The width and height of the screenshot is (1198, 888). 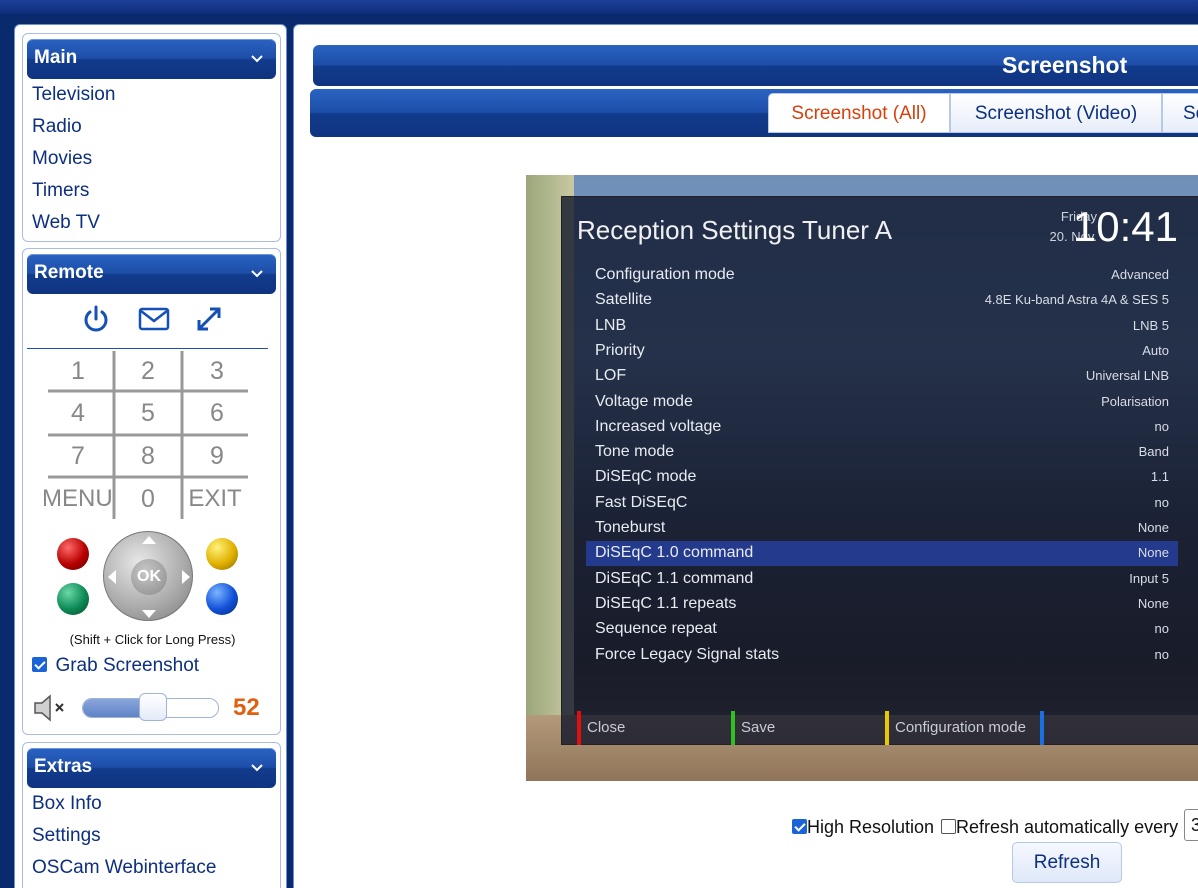 What do you see at coordinates (620, 350) in the screenshot?
I see `osd-setting-label: Priority` at bounding box center [620, 350].